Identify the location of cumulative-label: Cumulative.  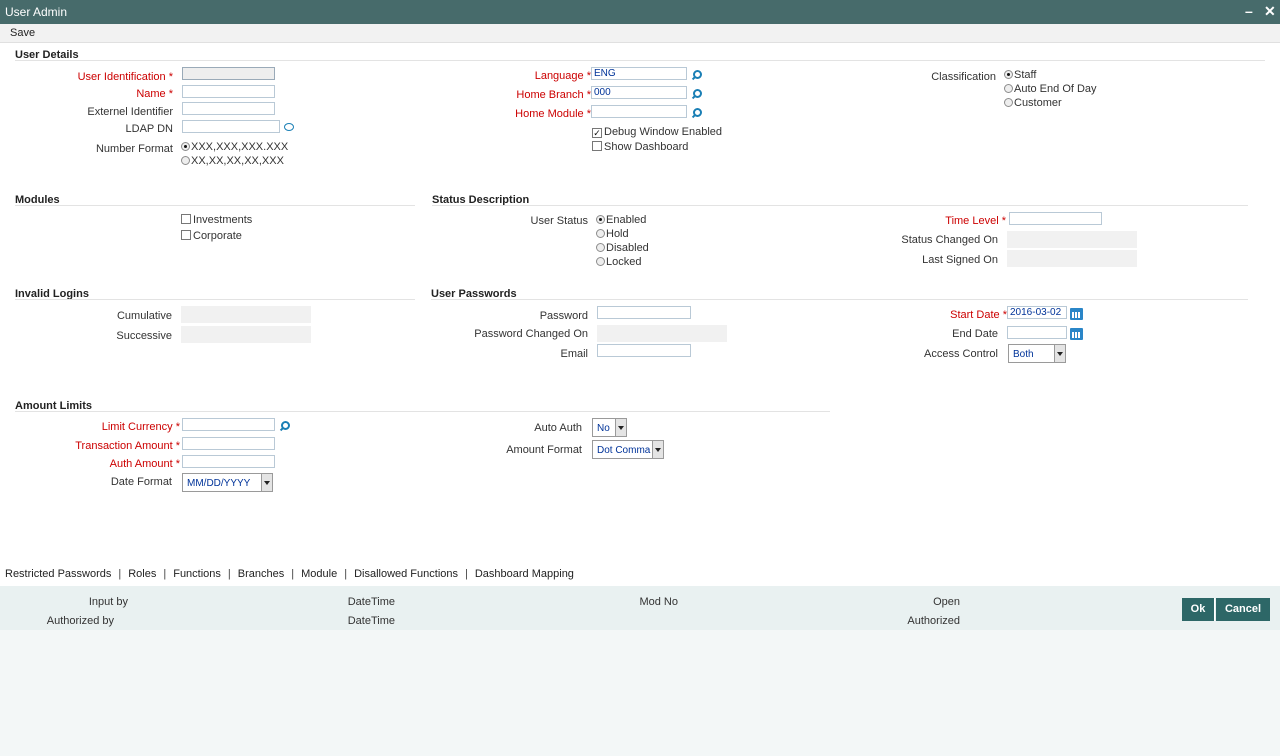
(144, 316).